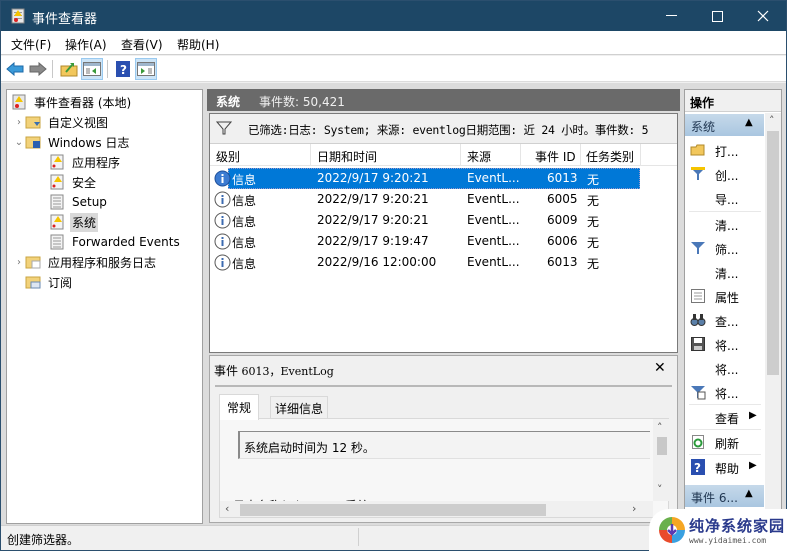 This screenshot has height=551, width=787. What do you see at coordinates (302, 102) in the screenshot?
I see `event-count: 事件数: 50,421` at bounding box center [302, 102].